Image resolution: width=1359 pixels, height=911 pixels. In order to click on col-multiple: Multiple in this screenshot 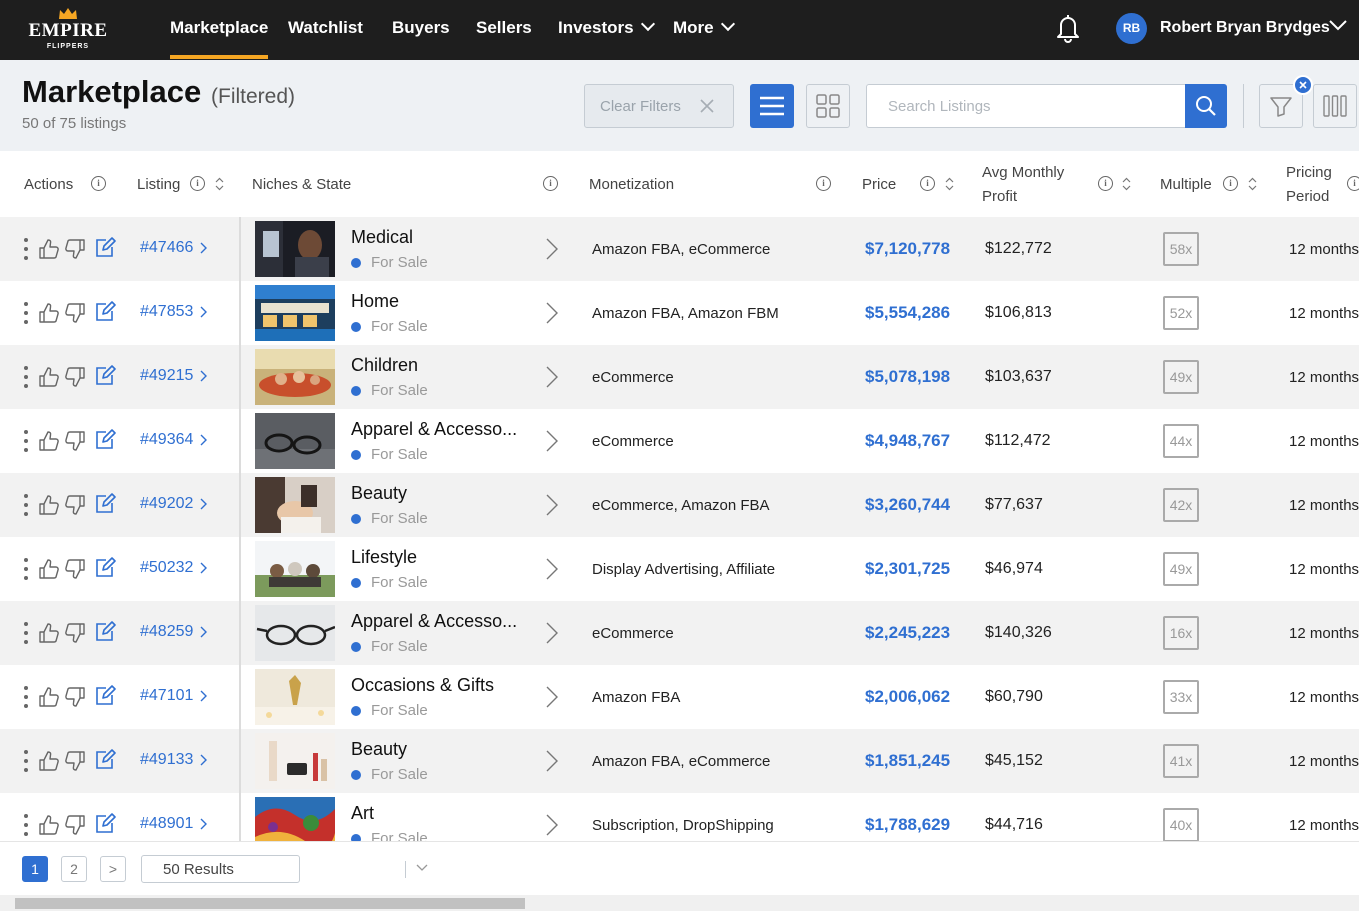, I will do `click(1186, 184)`.